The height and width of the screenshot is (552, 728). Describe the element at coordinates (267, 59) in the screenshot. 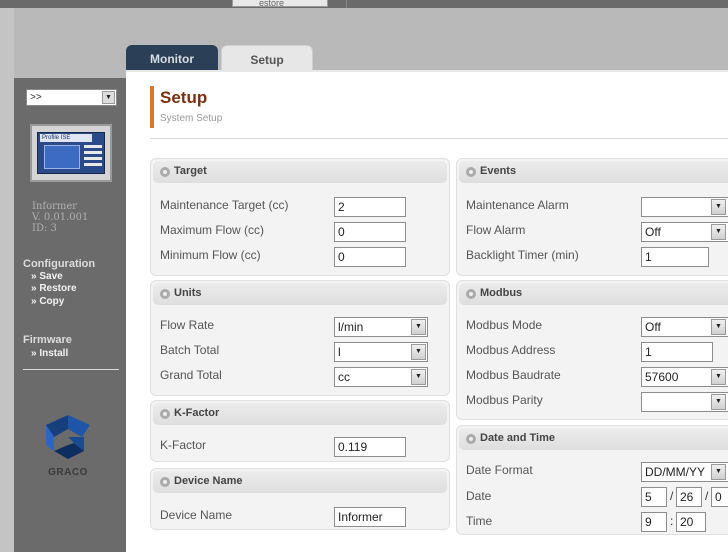

I see `tab-setup: Setup` at that location.